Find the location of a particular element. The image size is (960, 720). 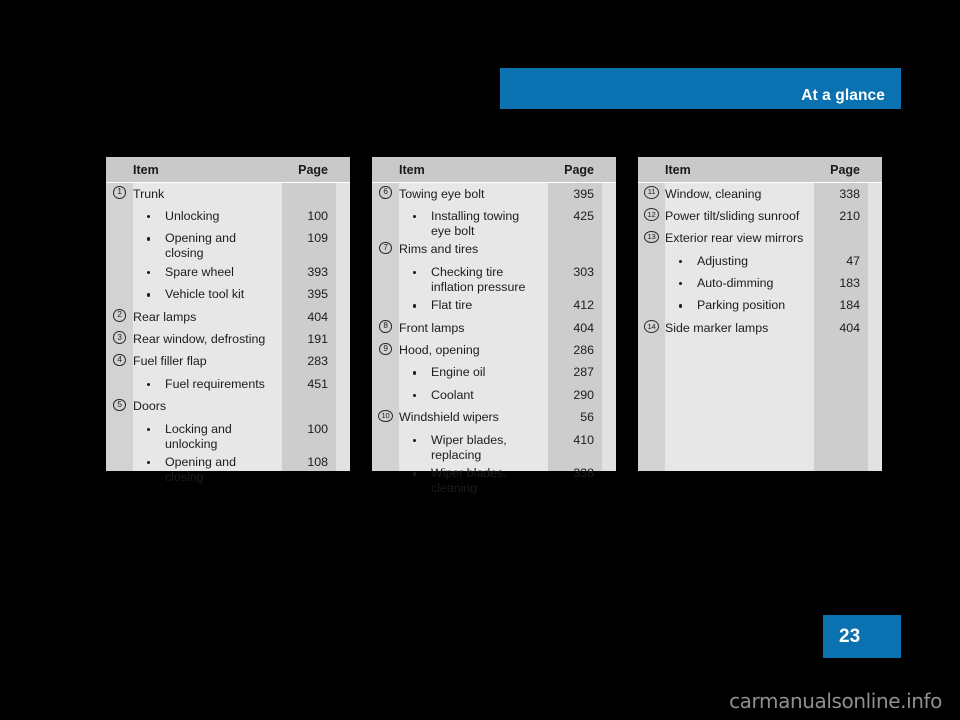

table-row: 13 Exterior rear view mirrors is located at coordinates (760, 239).